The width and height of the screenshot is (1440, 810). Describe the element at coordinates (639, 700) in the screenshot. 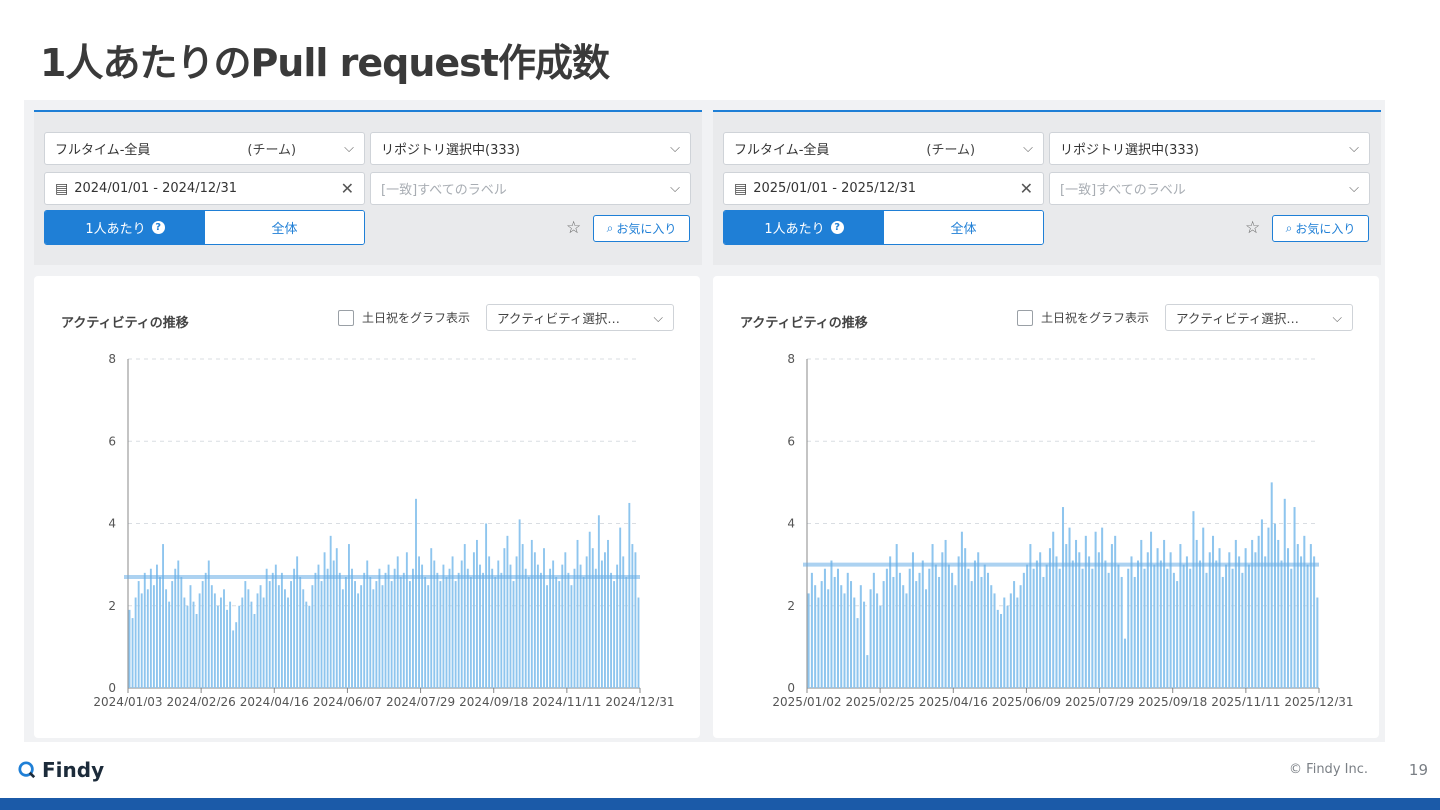

I see `x-tick-label: 2024/12/31` at that location.